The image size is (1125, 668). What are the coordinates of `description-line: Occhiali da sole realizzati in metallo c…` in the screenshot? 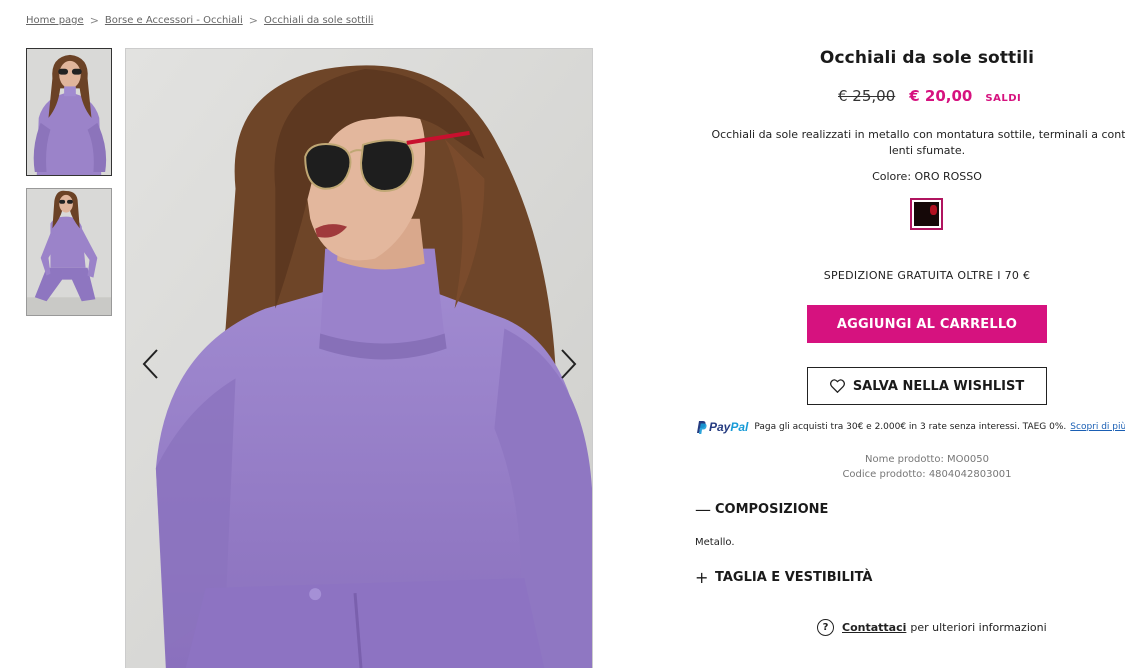 It's located at (918, 134).